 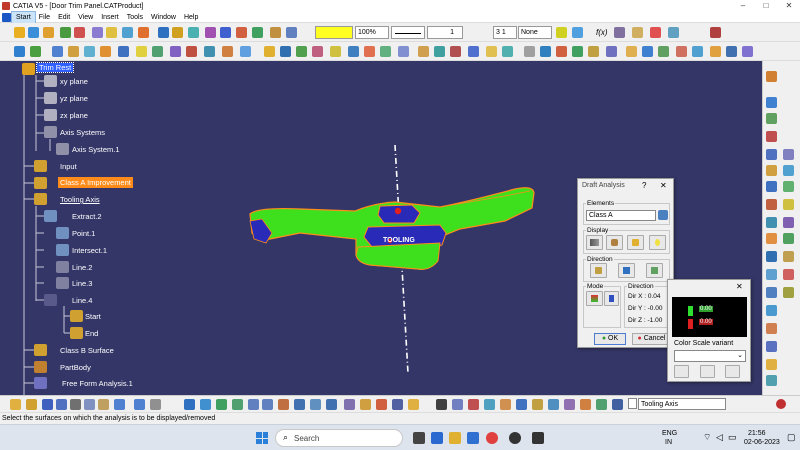 What do you see at coordinates (771, 76) in the screenshot?
I see `analysis-tool-icon` at bounding box center [771, 76].